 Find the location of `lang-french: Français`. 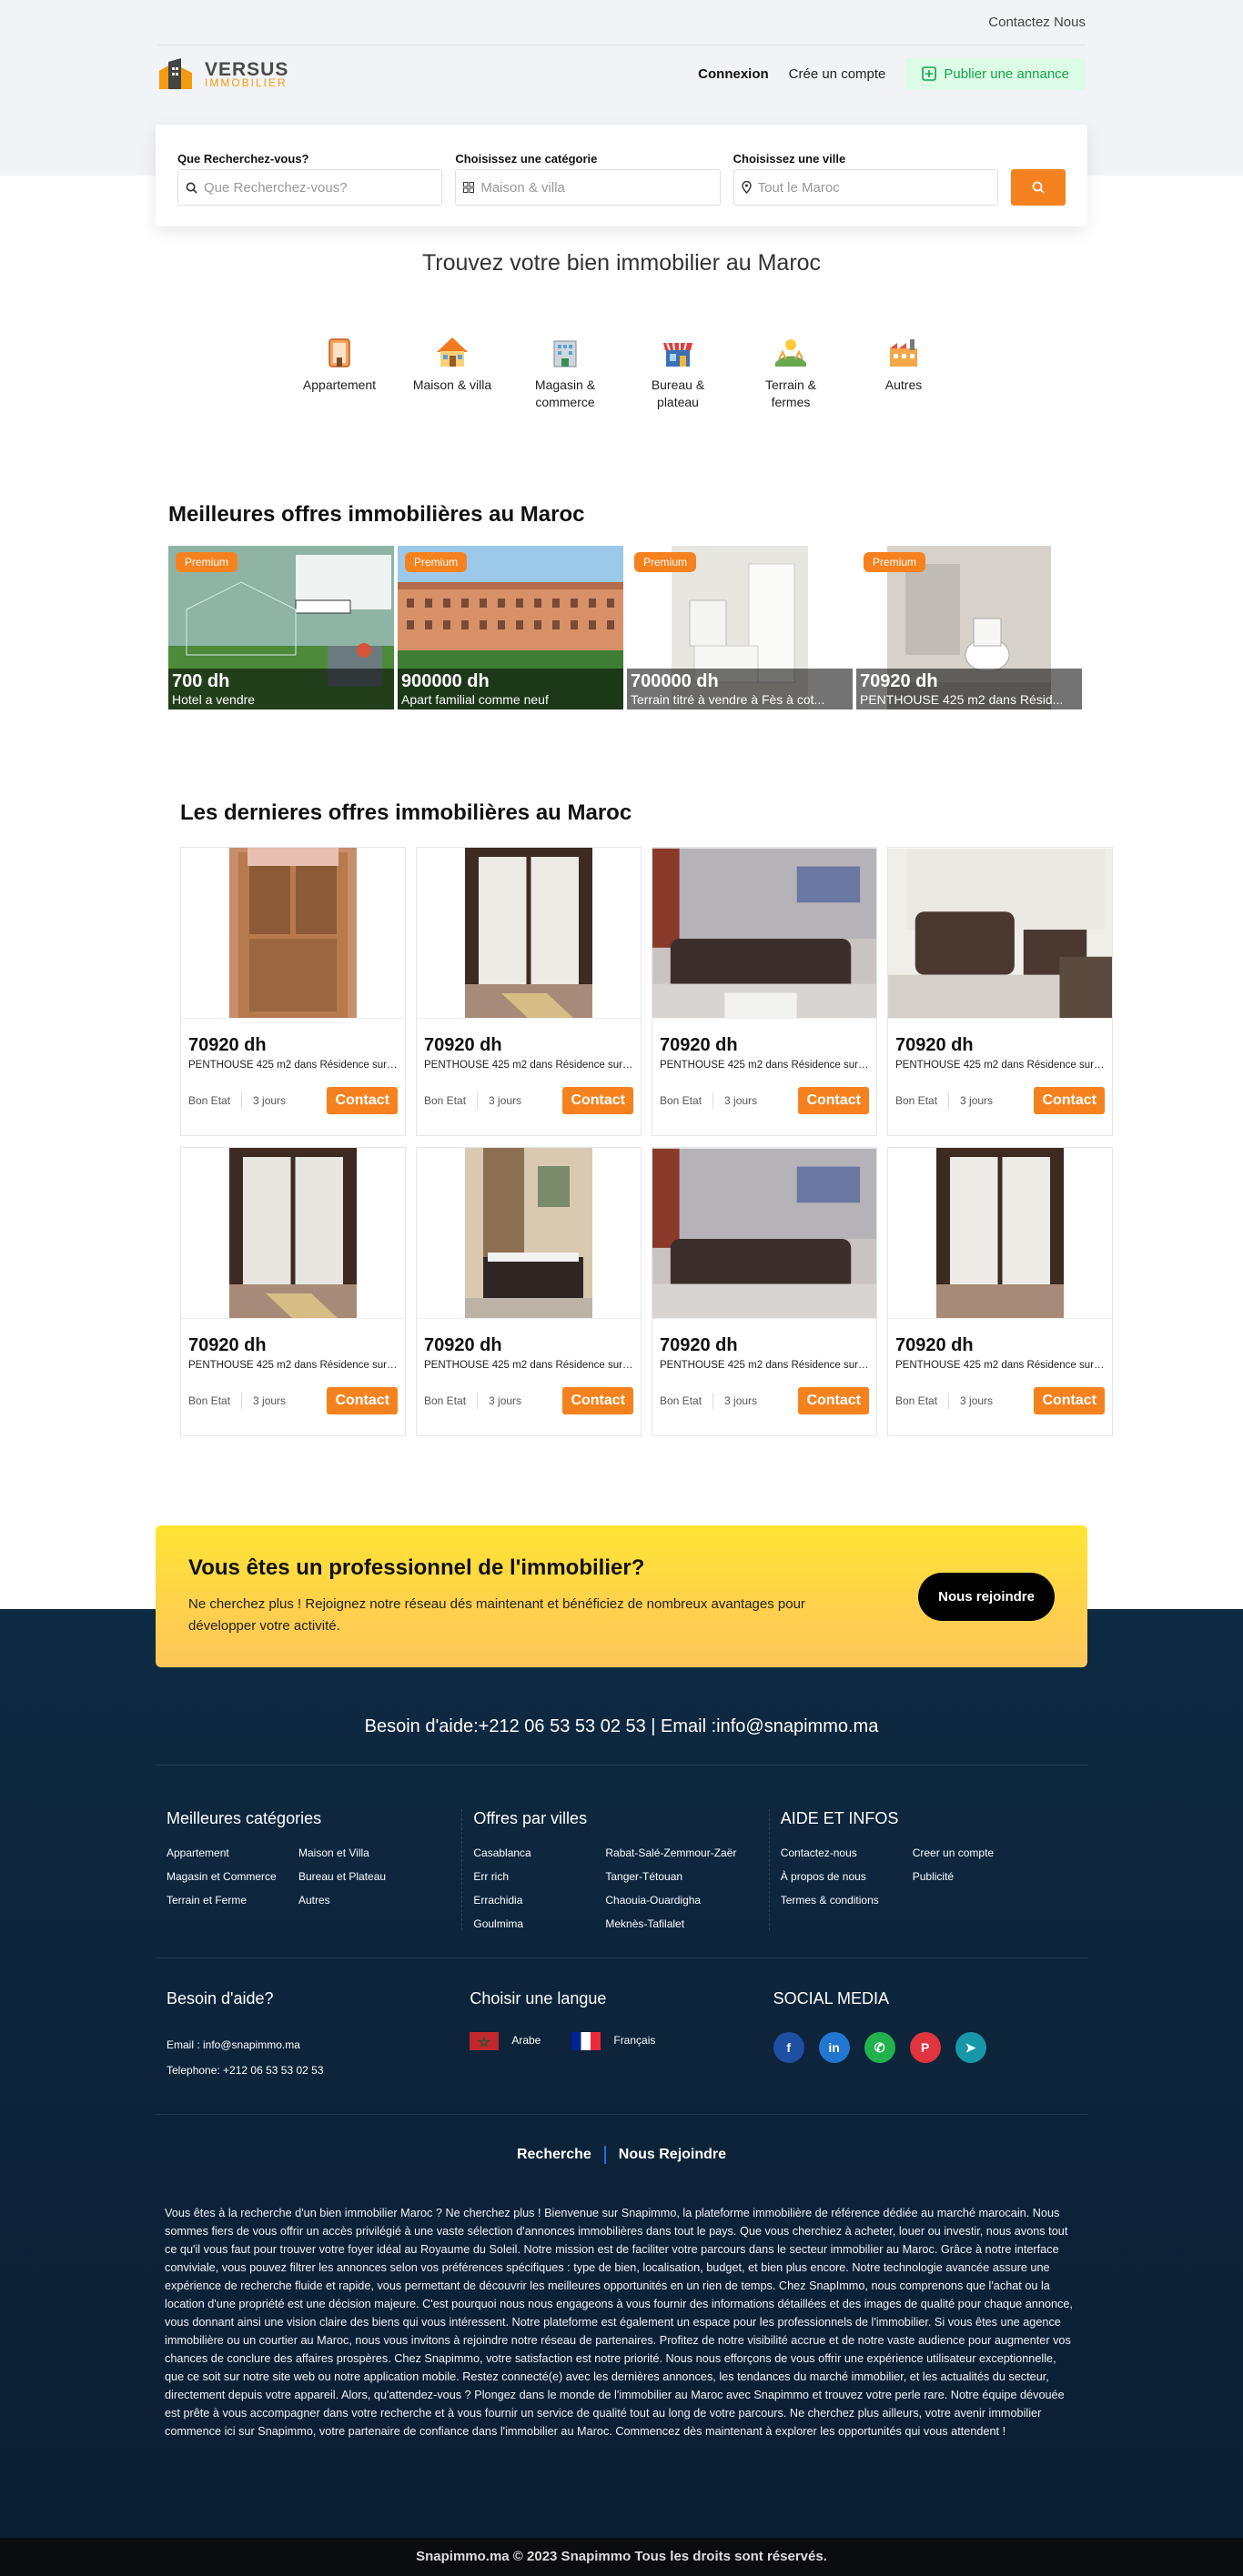

lang-french: Français is located at coordinates (613, 2041).